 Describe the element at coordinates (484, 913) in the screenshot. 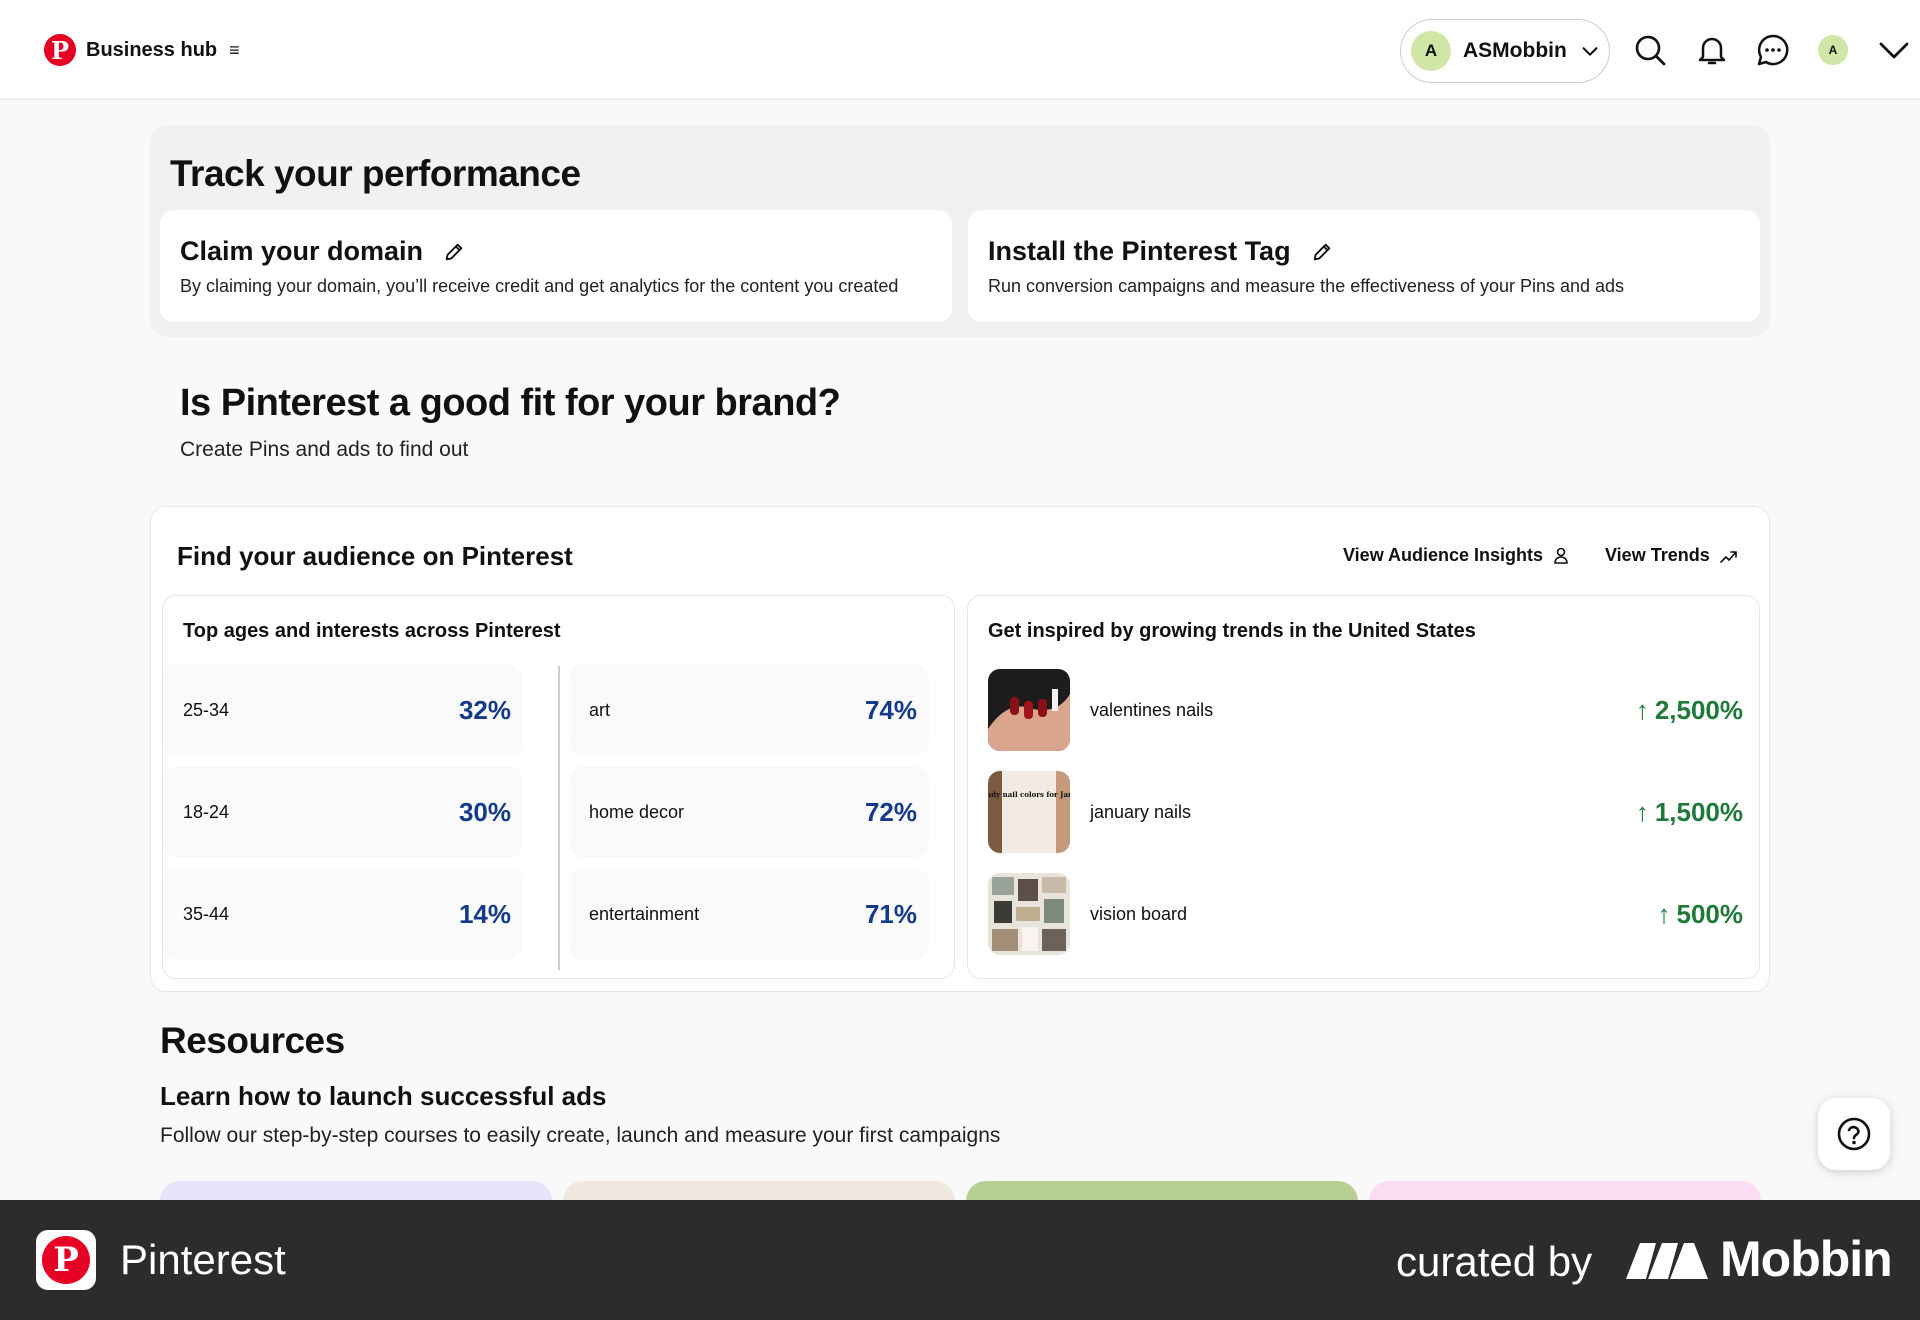

I see `age-value: 14%` at that location.